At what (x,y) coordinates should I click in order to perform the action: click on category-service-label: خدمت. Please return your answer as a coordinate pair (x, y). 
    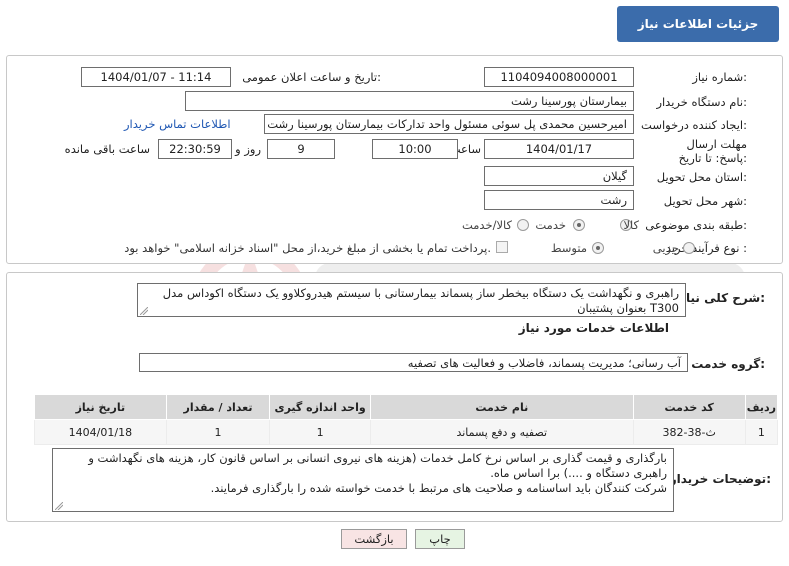
    Looking at the image, I should click on (550, 225).